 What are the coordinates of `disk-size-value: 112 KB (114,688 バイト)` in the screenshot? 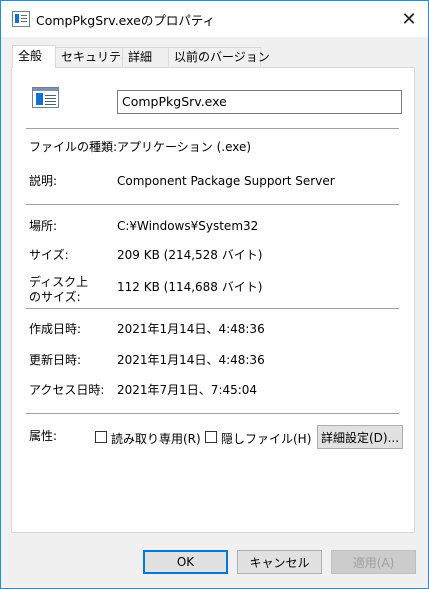 It's located at (190, 287).